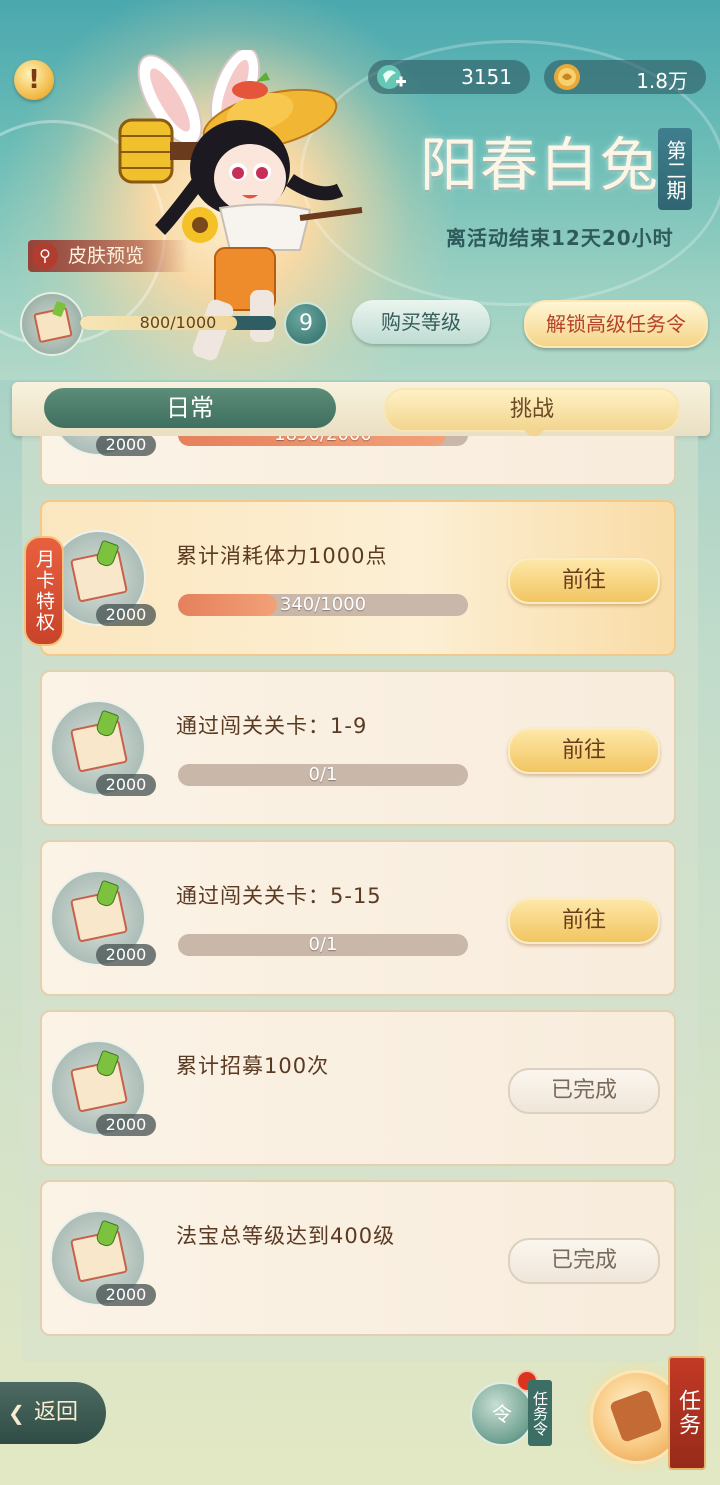 This screenshot has height=1485, width=720. I want to click on chevron-left-icon: ❮, so click(16, 1413).